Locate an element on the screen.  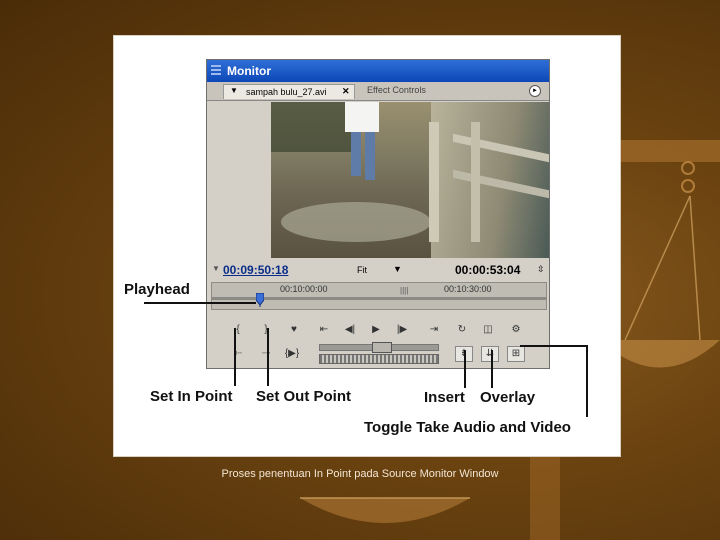
chevron-down-icon: ▼ is located at coordinates (397, 269).